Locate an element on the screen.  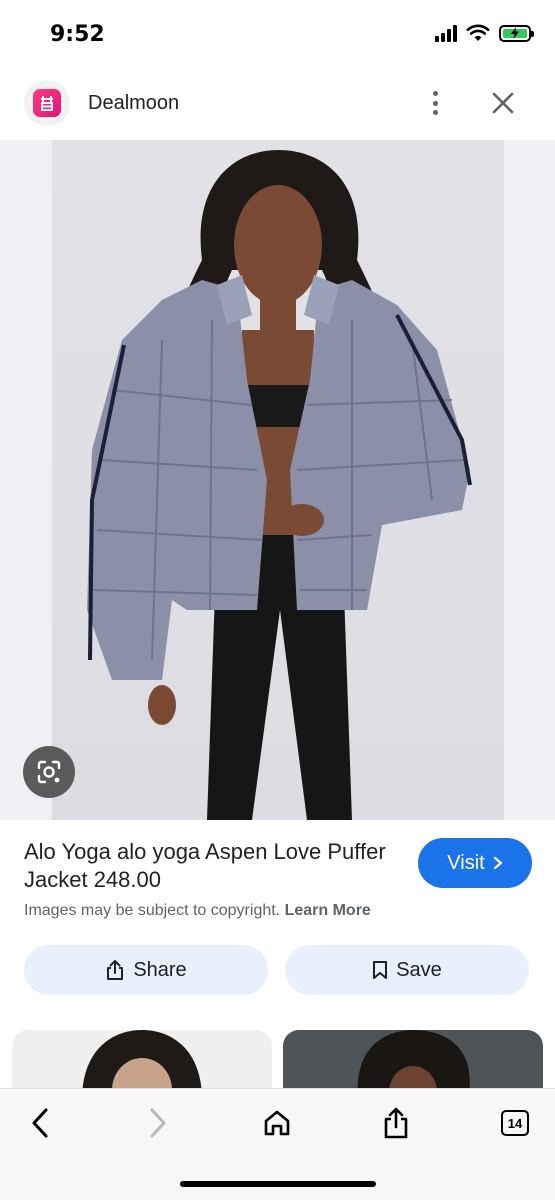
dealmoon-logo-icon is located at coordinates (47, 103).